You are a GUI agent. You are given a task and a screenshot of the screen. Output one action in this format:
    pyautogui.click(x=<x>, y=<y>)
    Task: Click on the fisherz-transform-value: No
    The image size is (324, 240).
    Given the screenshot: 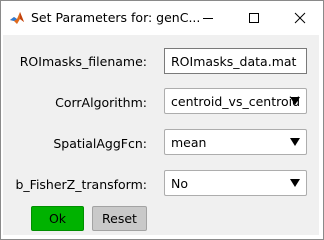 What is the action you would take?
    pyautogui.click(x=179, y=183)
    